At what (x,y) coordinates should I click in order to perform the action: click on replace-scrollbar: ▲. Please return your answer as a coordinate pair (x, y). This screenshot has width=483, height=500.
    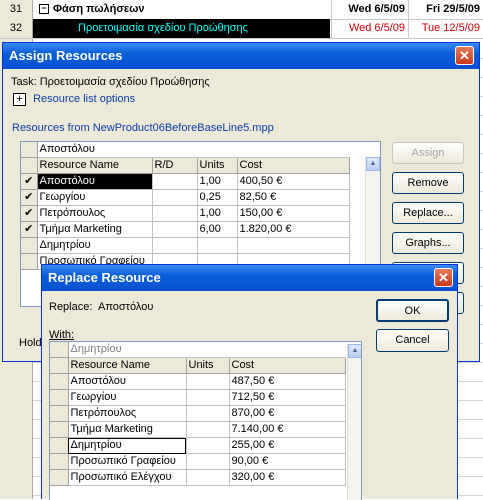
    Looking at the image, I should click on (354, 422).